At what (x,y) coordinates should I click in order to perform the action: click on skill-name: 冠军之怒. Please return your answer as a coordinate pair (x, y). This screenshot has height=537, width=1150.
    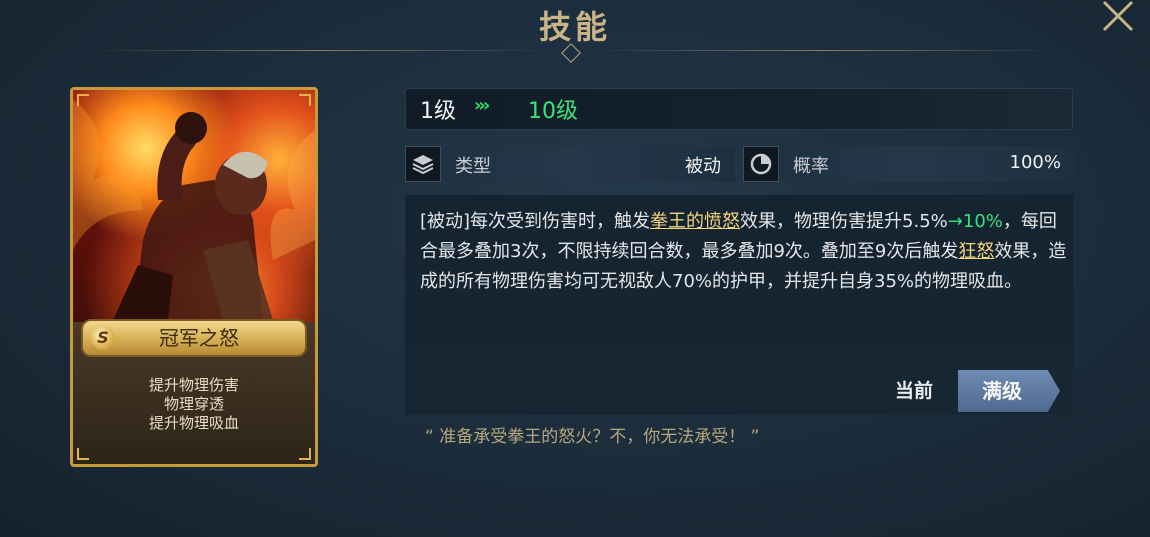
    Looking at the image, I should click on (199, 338).